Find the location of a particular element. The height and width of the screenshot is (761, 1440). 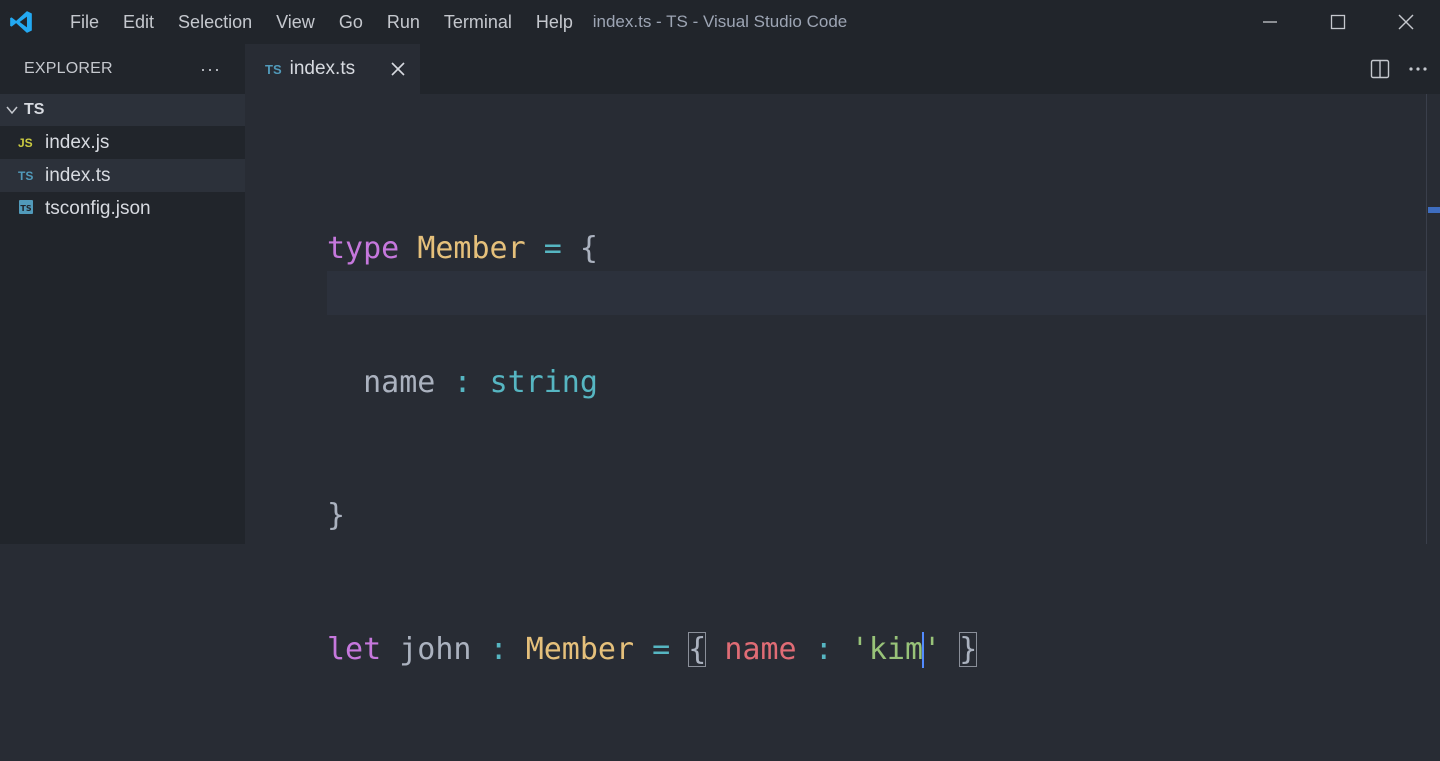

menu-run: Run is located at coordinates (403, 22).